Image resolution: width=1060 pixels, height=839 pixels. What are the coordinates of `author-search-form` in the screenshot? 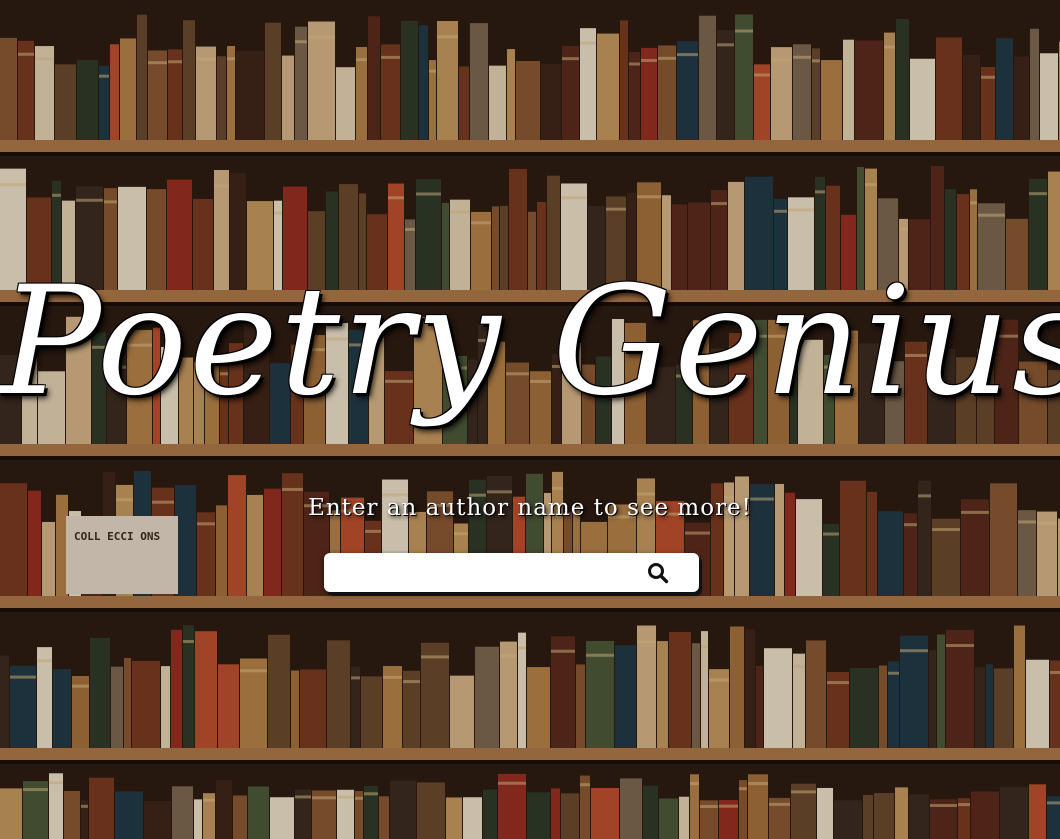 It's located at (511, 572).